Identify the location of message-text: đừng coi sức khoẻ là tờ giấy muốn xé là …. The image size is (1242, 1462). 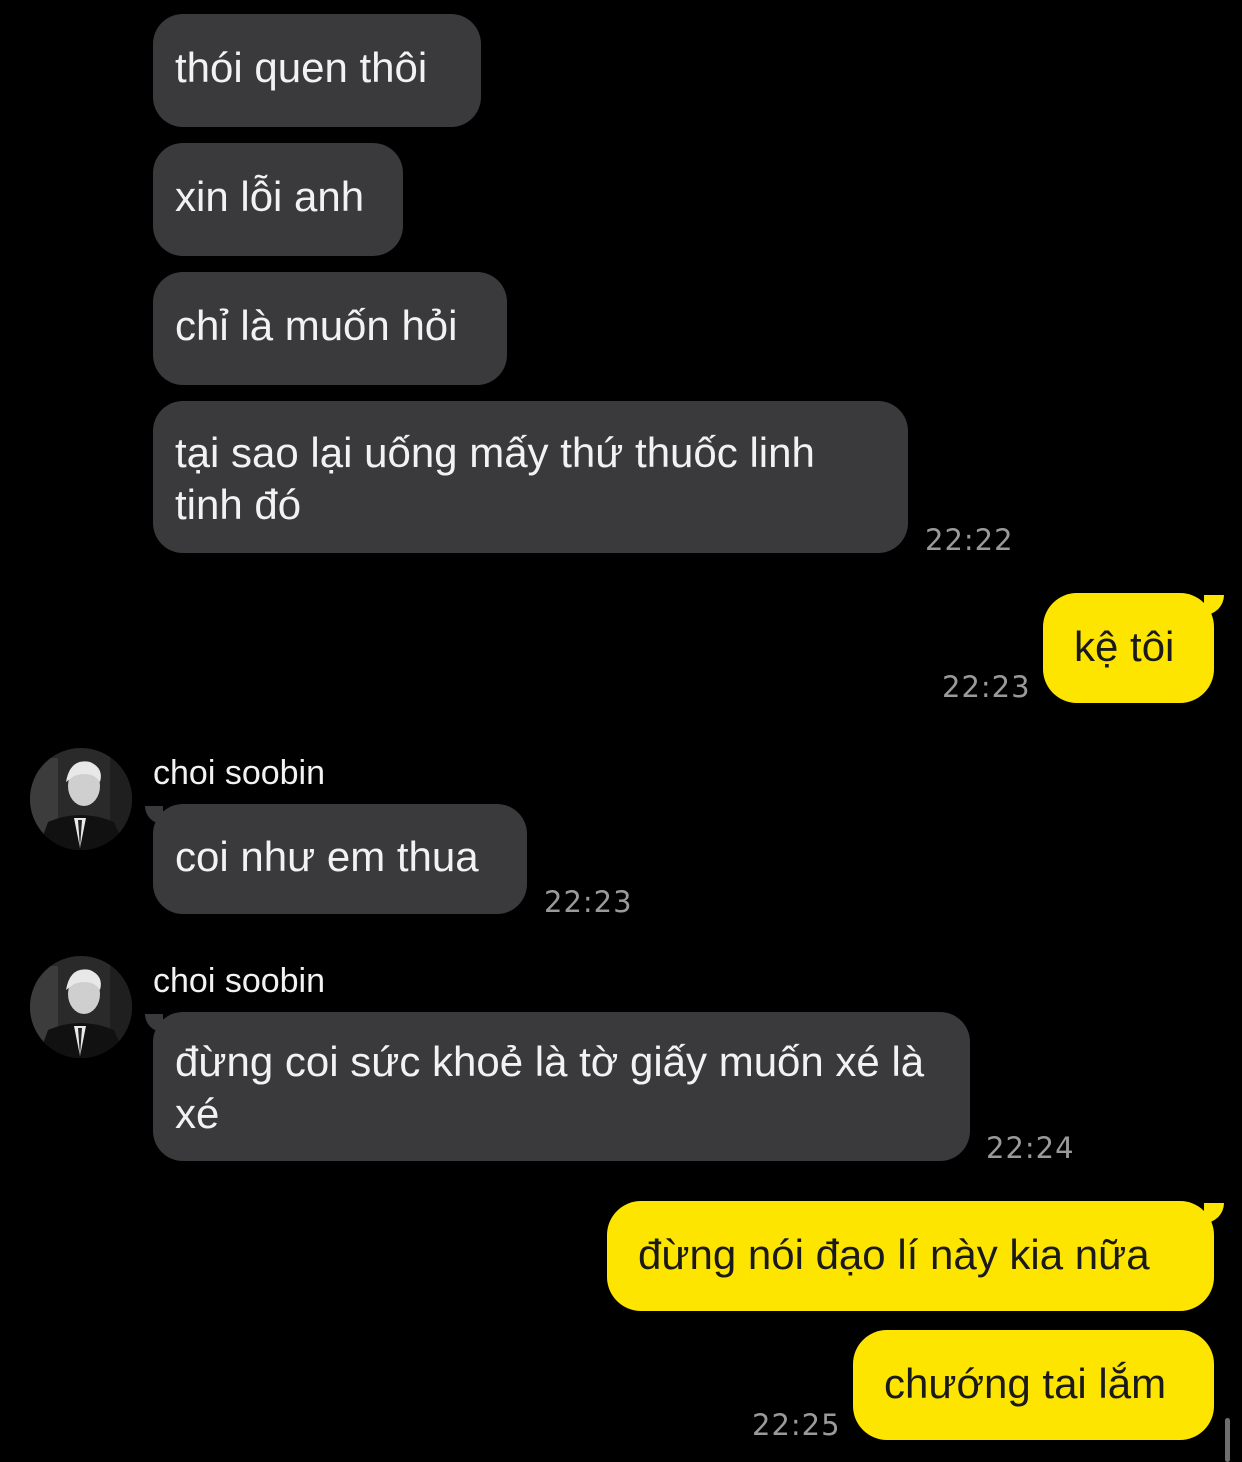
(550, 1087).